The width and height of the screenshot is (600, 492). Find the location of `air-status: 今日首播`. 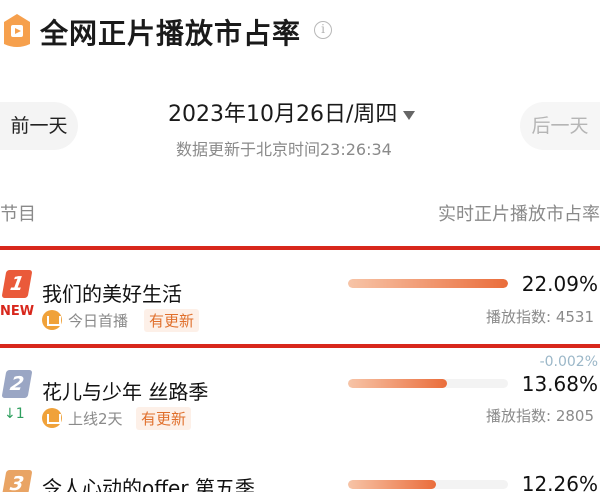

air-status: 今日首播 is located at coordinates (98, 321).